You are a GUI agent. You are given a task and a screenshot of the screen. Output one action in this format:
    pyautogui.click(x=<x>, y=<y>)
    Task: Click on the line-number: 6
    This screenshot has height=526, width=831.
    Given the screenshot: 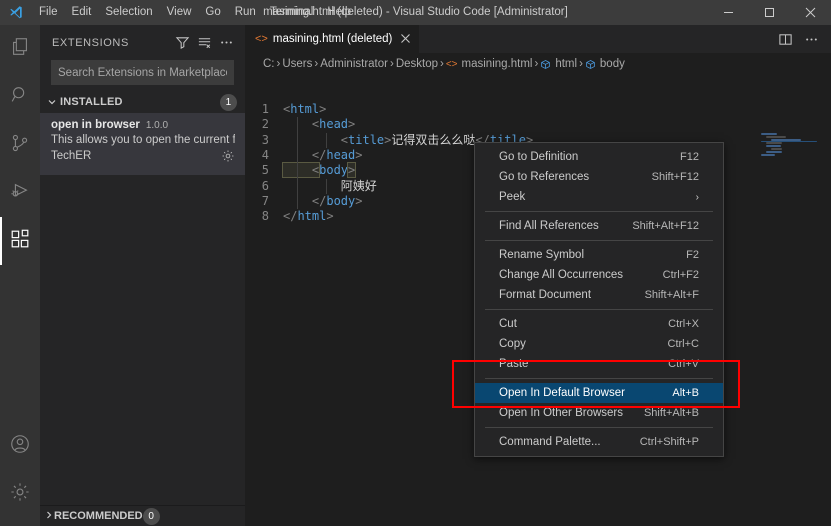 What is the action you would take?
    pyautogui.click(x=265, y=185)
    